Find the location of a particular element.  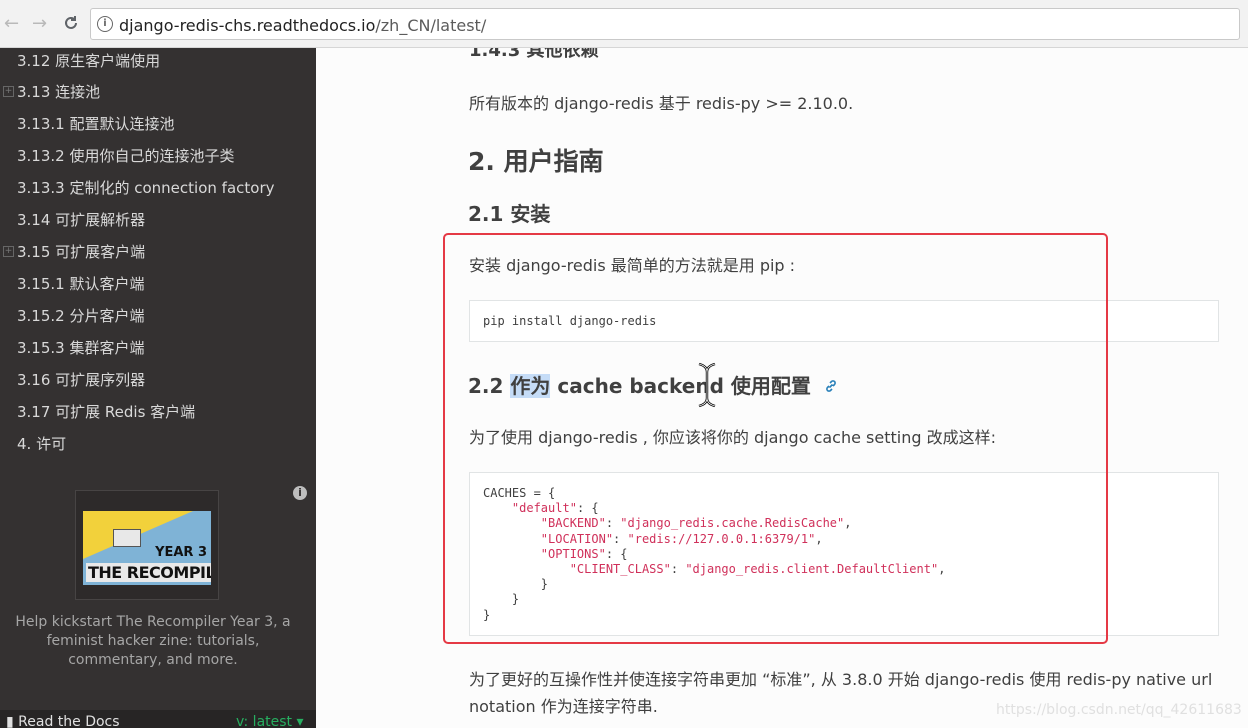

sponsor-year: YEAR 3 is located at coordinates (181, 552).